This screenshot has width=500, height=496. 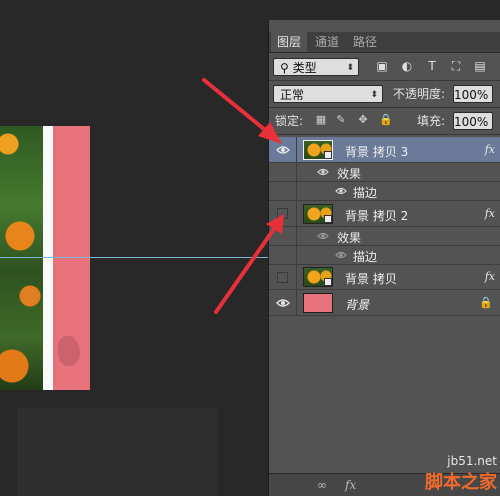 I want to click on layer-filter-label: 类型, so click(x=304, y=68).